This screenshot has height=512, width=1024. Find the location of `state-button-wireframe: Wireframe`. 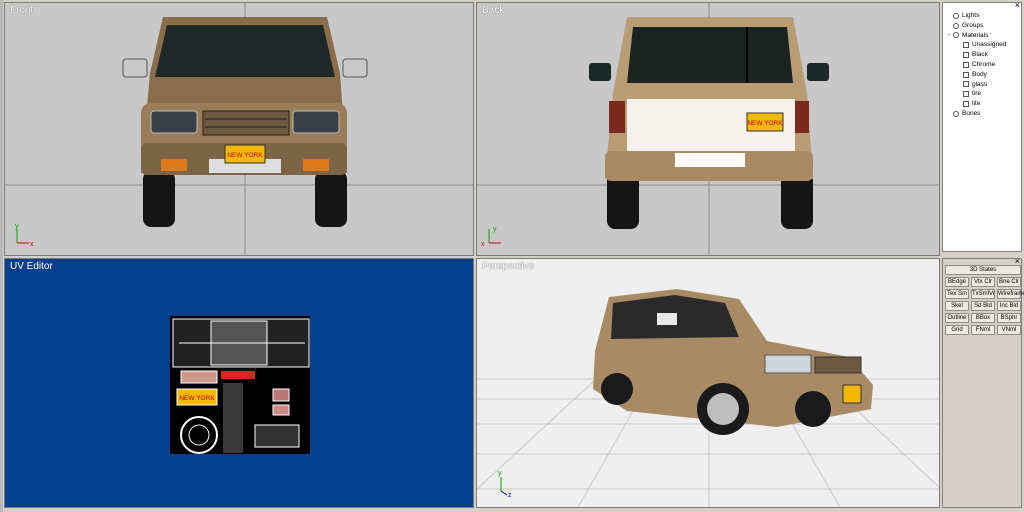

state-button-wireframe: Wireframe is located at coordinates (1010, 294).